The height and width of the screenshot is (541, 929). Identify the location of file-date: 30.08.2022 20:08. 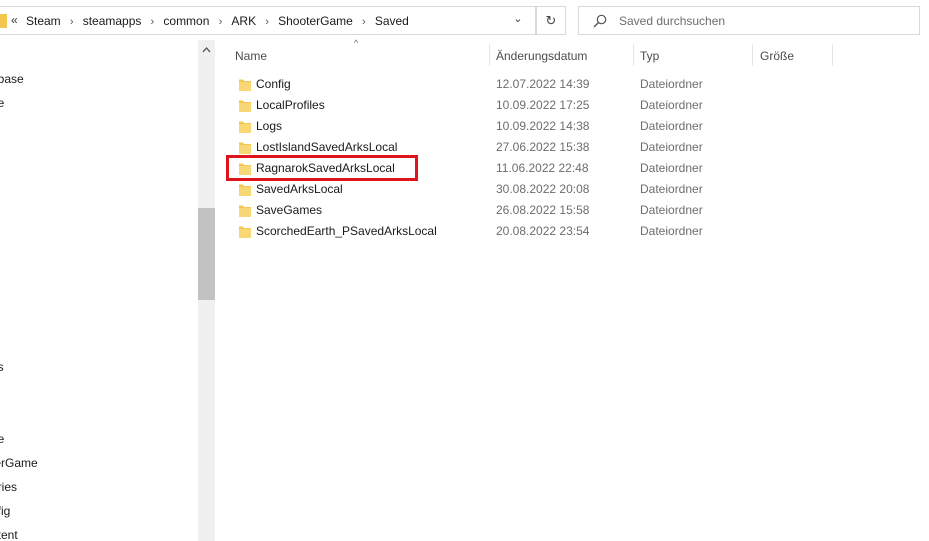
(543, 189).